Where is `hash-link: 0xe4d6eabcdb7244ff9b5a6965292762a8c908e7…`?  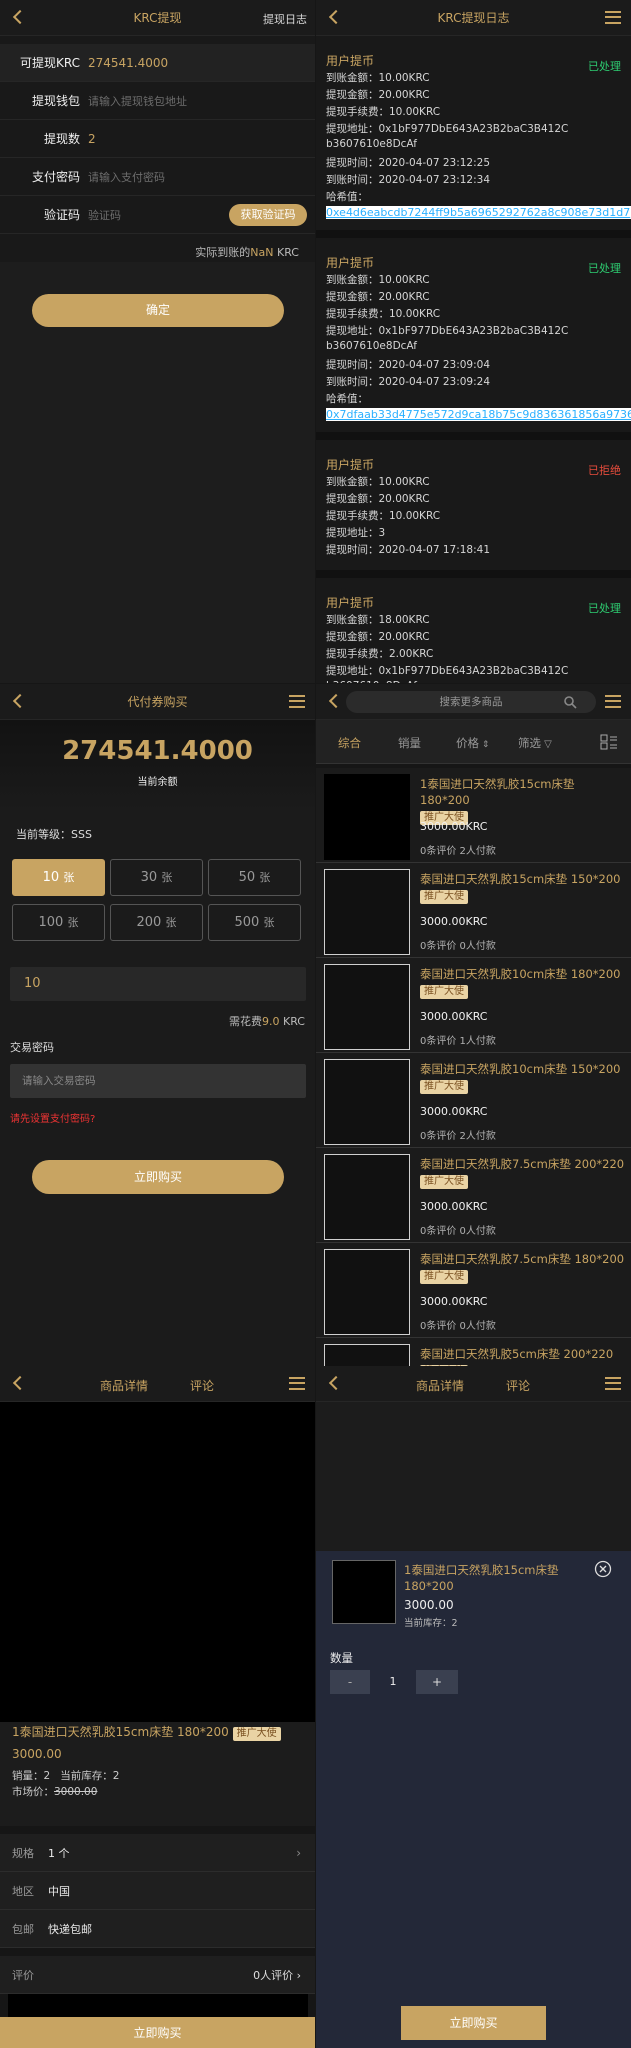 hash-link: 0xe4d6eabcdb7244ff9b5a6965292762a8c908e7… is located at coordinates (478, 212).